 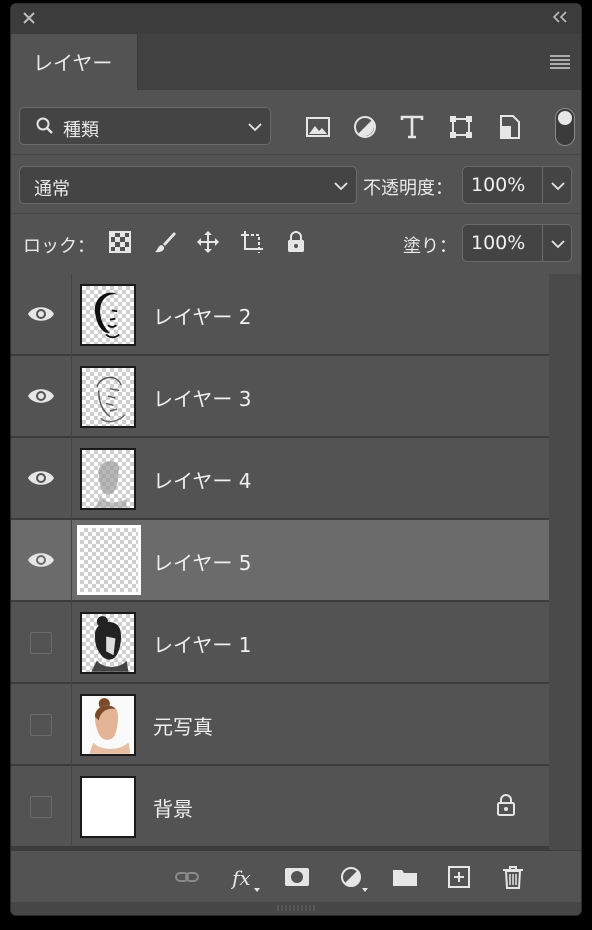 What do you see at coordinates (81, 130) in the screenshot?
I see `filter-kind-label: 種類` at bounding box center [81, 130].